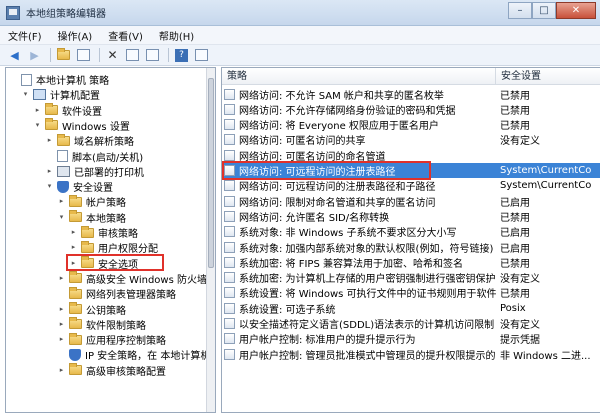 The width and height of the screenshot is (600, 419). I want to click on policy-cell: 网络访问: 可远程访问的注册表路径和子路径, so click(360, 185).